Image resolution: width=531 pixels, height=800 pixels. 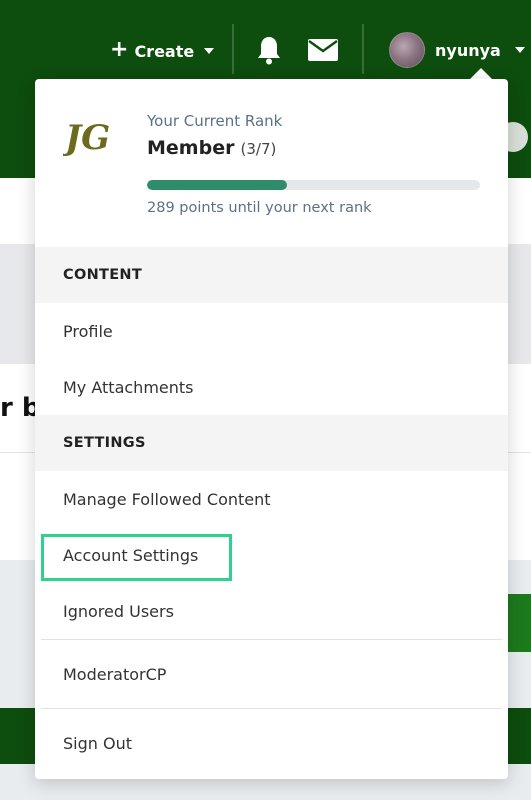 I want to click on rank-count: (3/7), so click(x=258, y=149).